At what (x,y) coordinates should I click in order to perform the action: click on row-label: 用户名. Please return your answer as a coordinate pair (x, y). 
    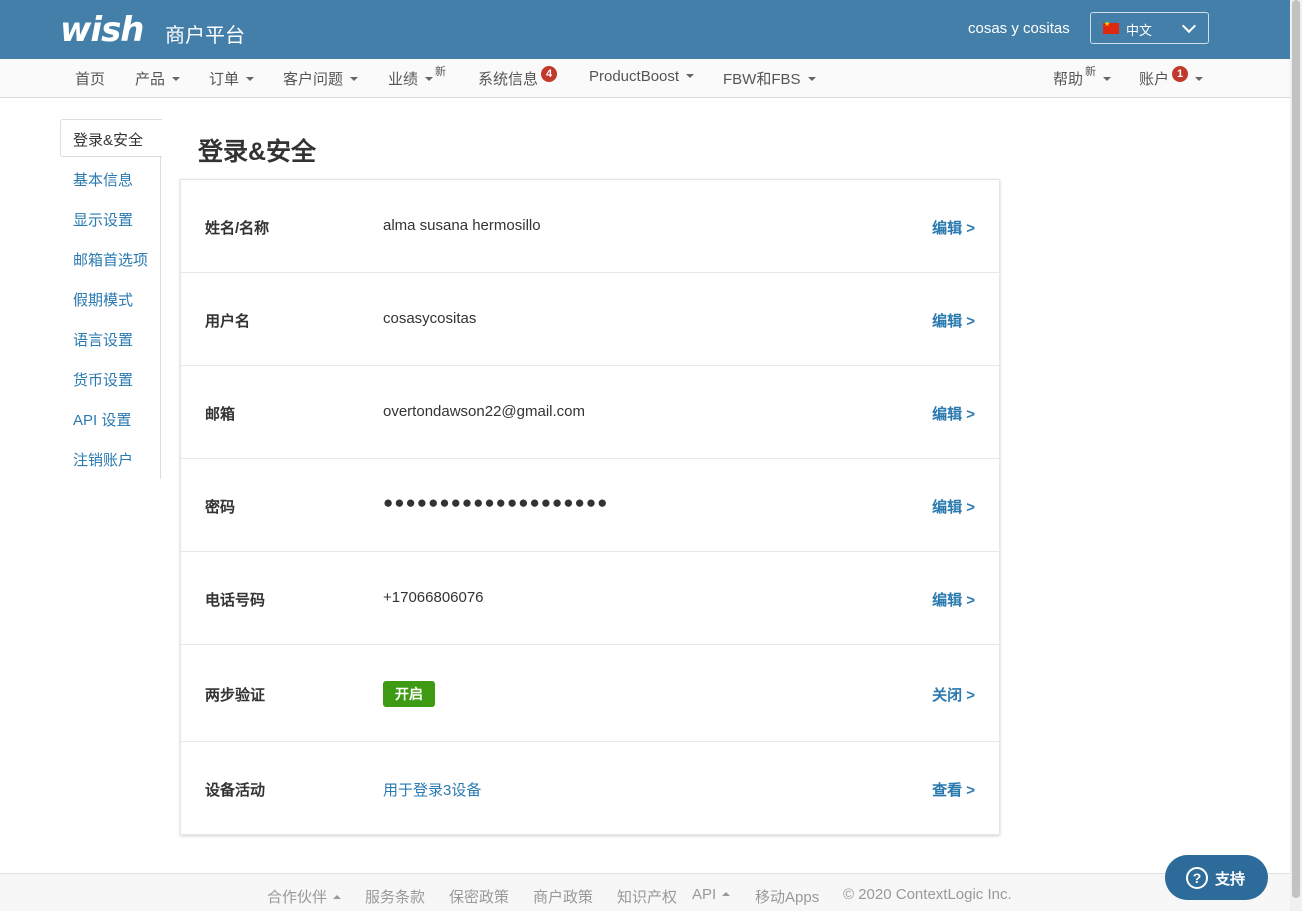
    Looking at the image, I should click on (228, 321).